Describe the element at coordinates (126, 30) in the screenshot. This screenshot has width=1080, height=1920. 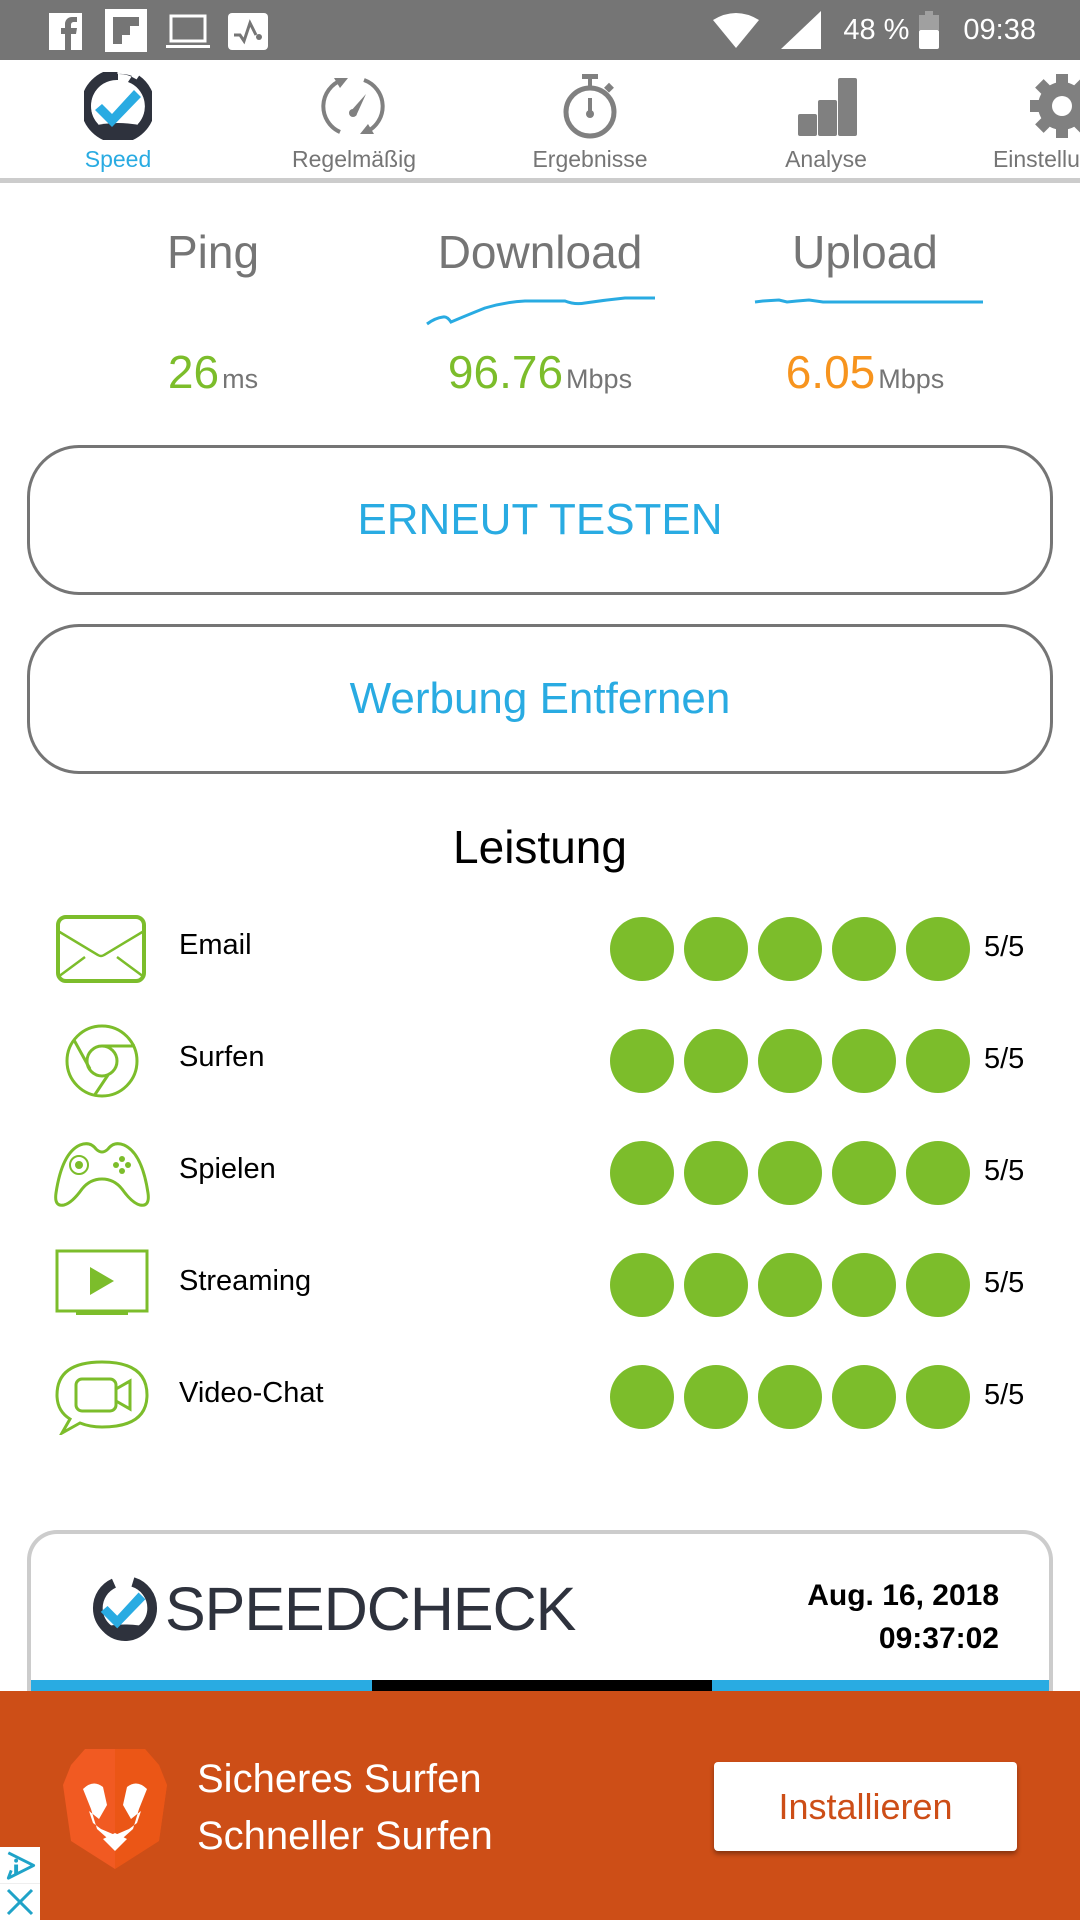
I see `flipboard-icon` at that location.